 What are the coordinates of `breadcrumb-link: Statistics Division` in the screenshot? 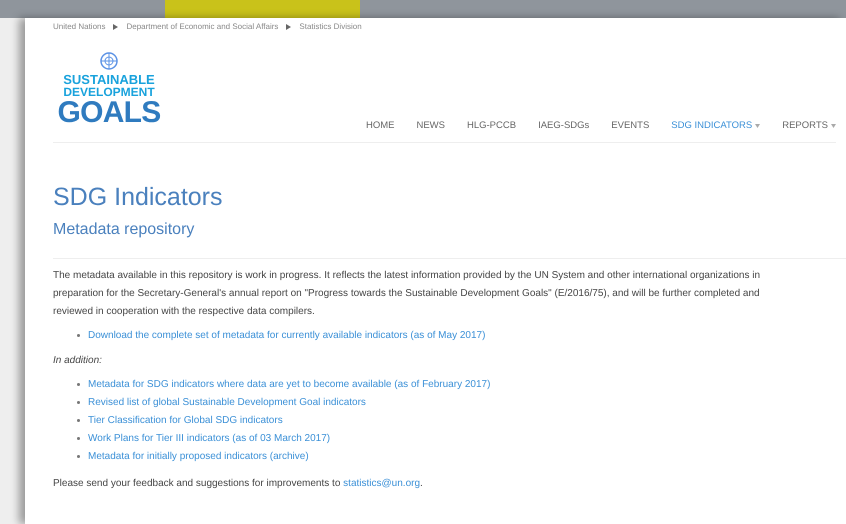 It's located at (330, 27).